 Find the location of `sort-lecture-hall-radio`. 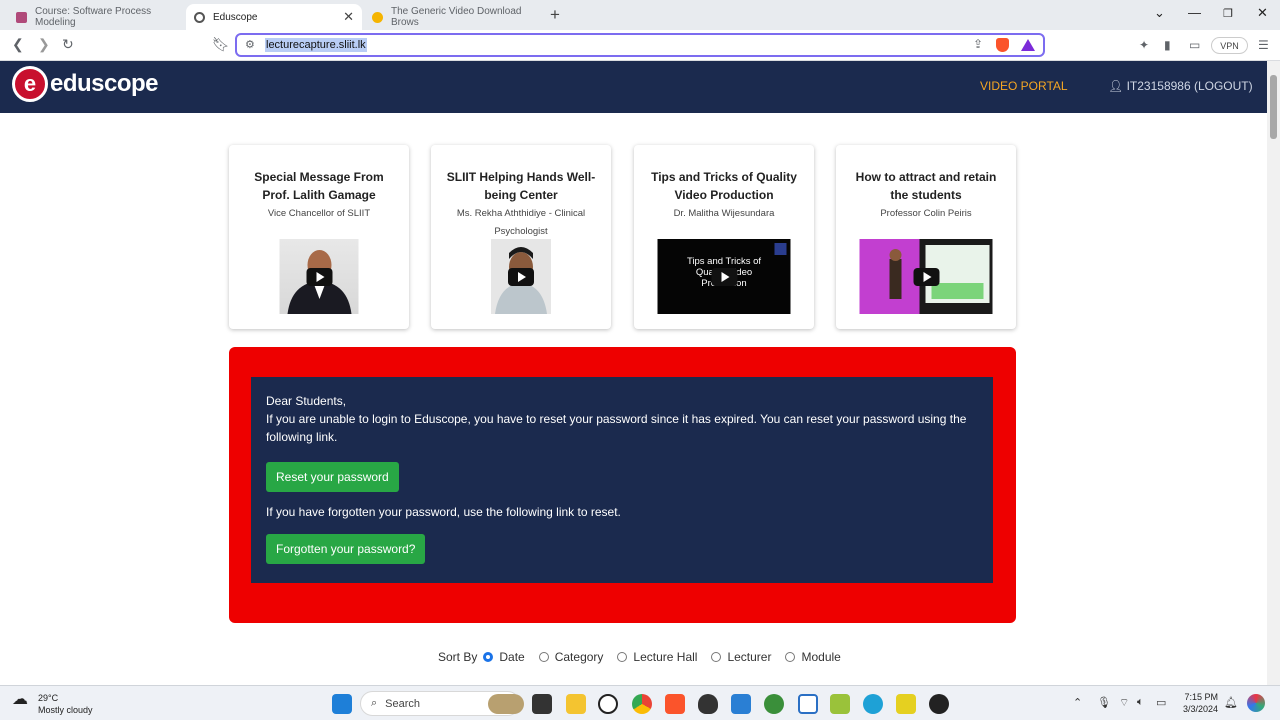

sort-lecture-hall-radio is located at coordinates (622, 657).